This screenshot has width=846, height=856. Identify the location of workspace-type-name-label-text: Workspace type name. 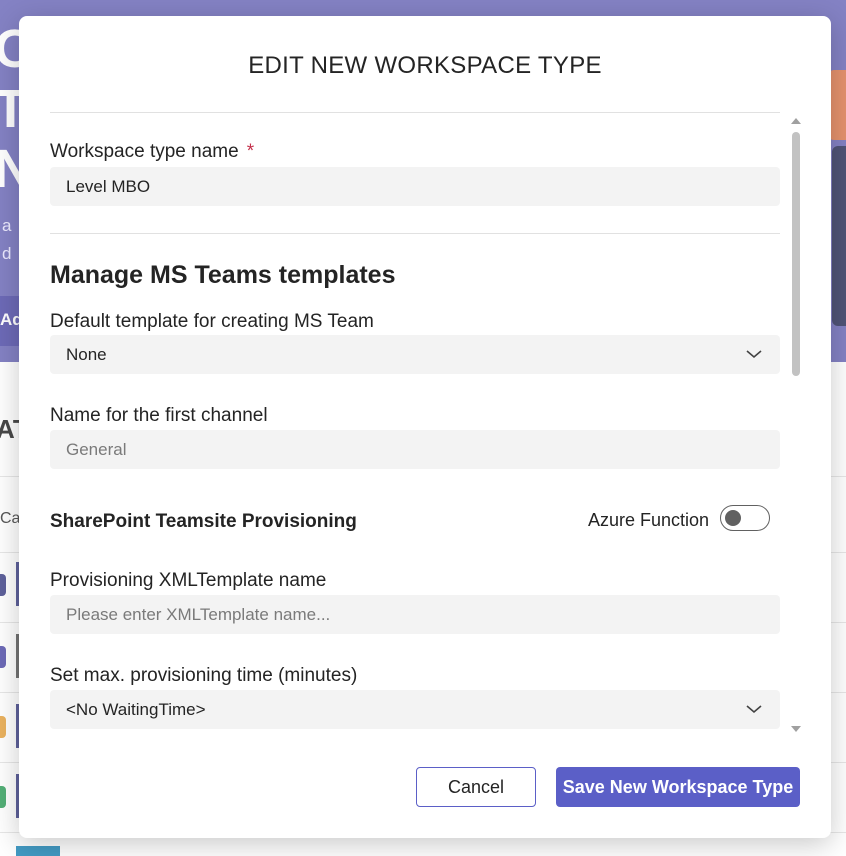
(144, 151).